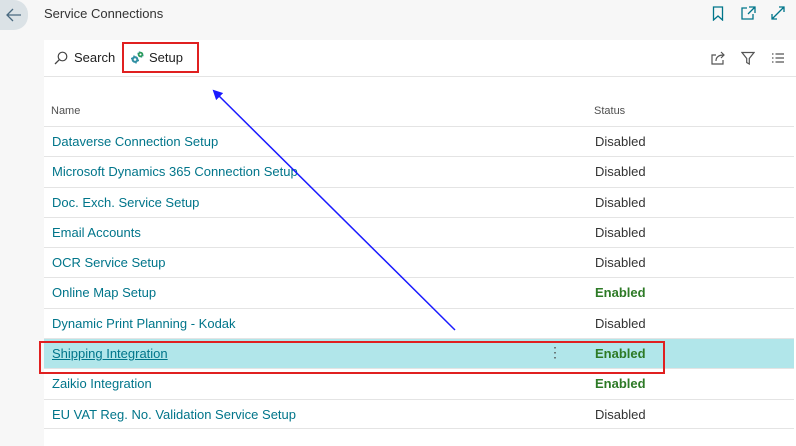 Image resolution: width=796 pixels, height=446 pixels. I want to click on page-title: Service Connections, so click(104, 13).